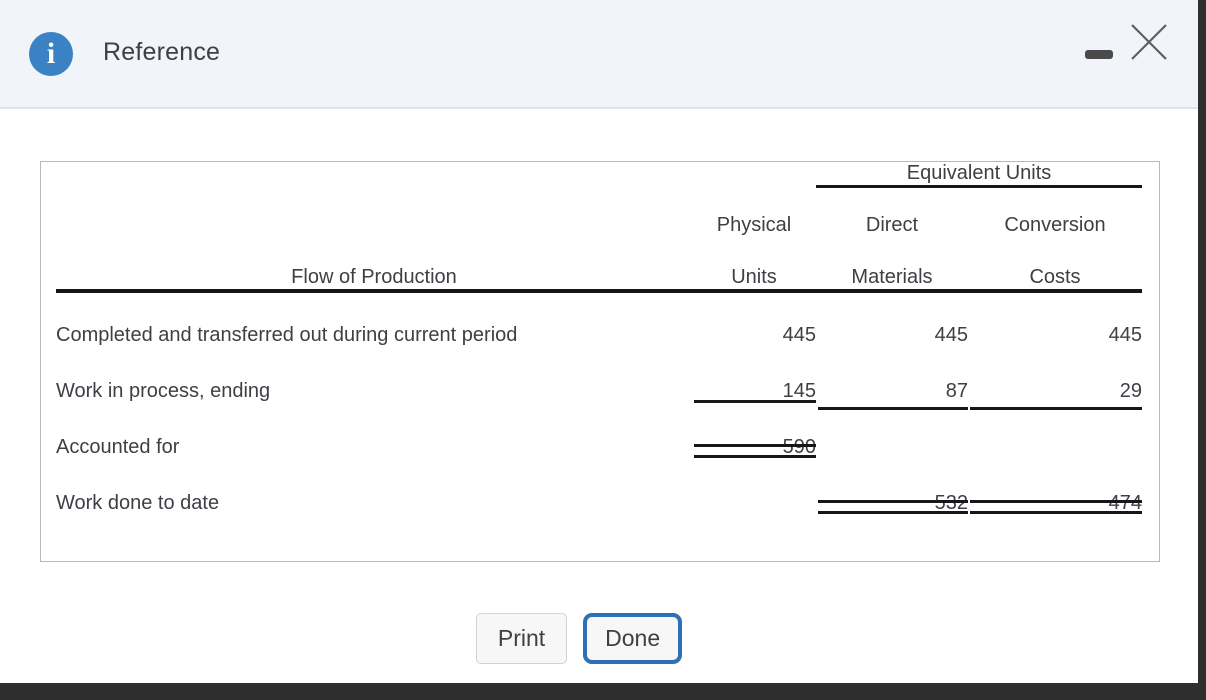 This screenshot has width=1206, height=700. Describe the element at coordinates (138, 502) in the screenshot. I see `row-label: Work done to date` at that location.